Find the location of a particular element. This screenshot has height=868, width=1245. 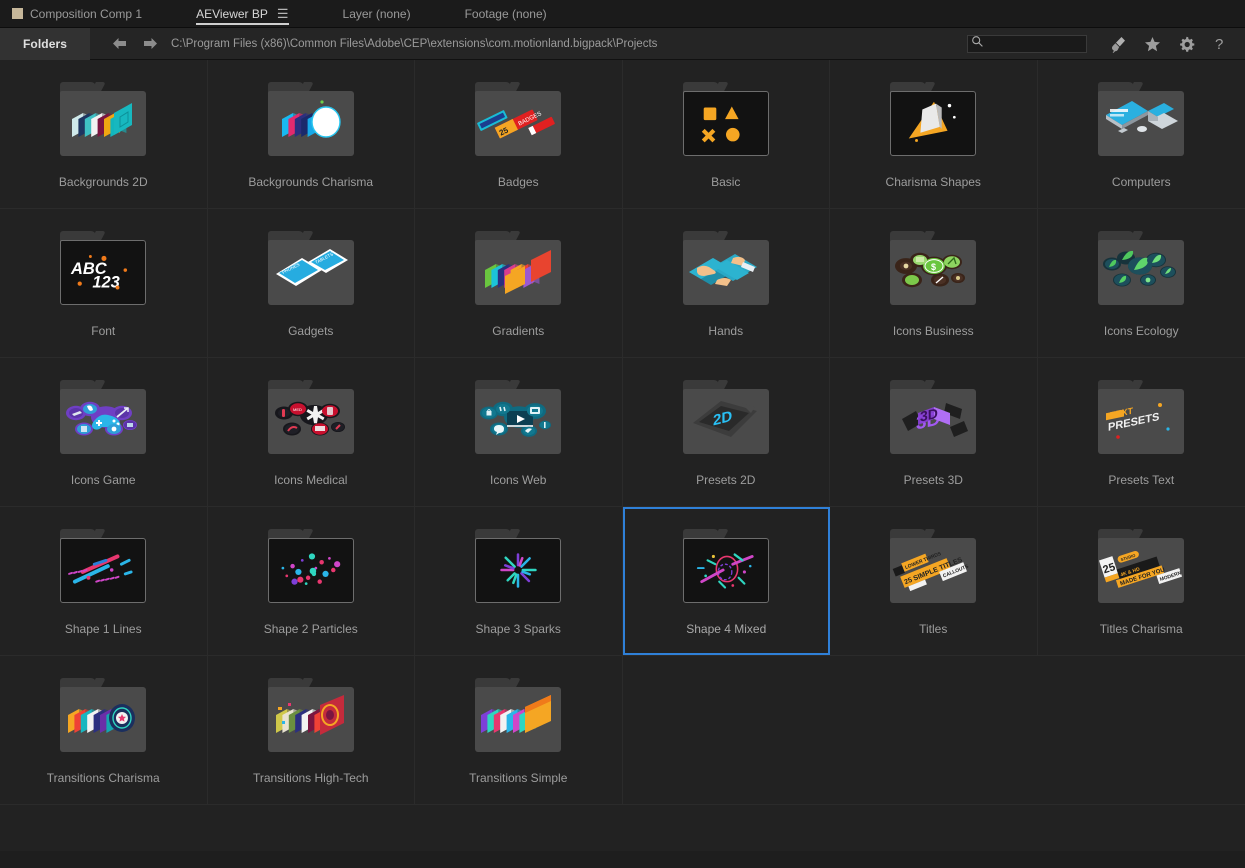

composition-color-swatch is located at coordinates (17, 13).